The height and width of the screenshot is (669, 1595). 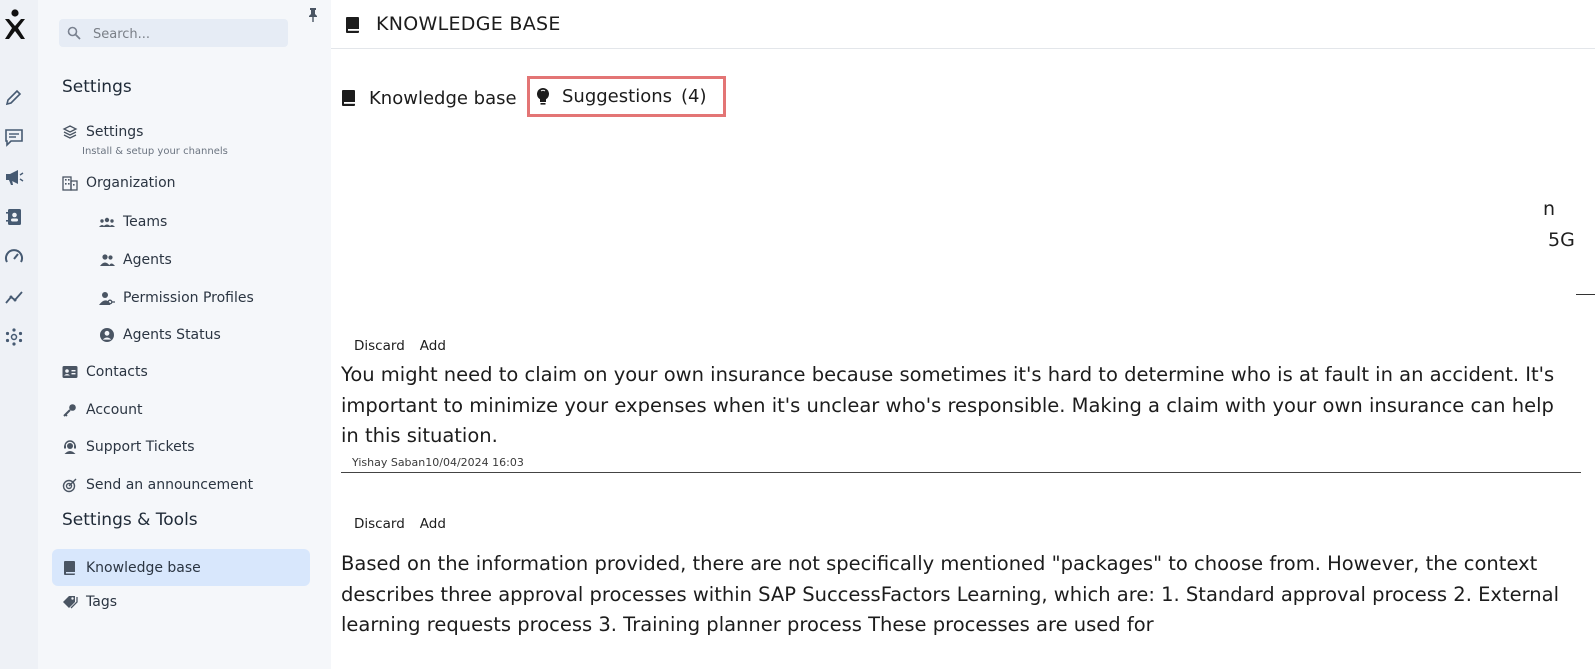 I want to click on lightbulb-icon, so click(x=543, y=96).